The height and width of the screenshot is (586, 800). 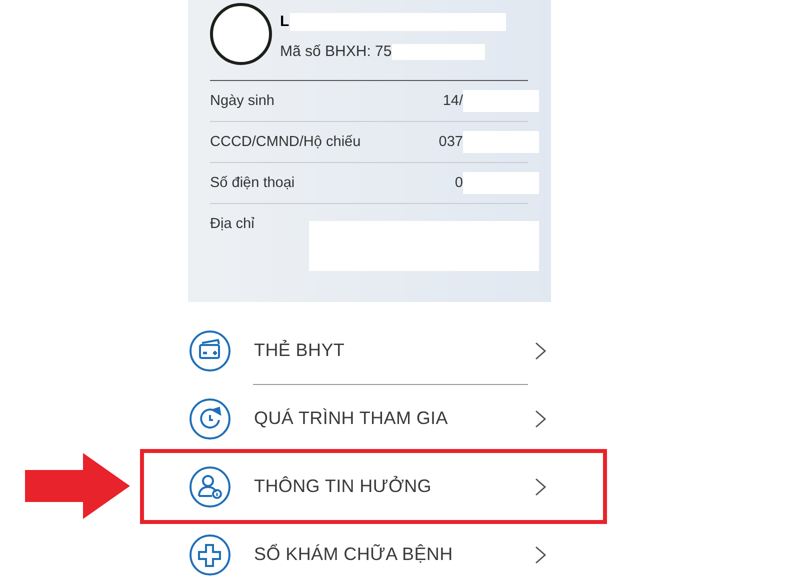 What do you see at coordinates (370, 553) in the screenshot?
I see `menu-item: SỔ KHÁM CHỮA BỆNH` at bounding box center [370, 553].